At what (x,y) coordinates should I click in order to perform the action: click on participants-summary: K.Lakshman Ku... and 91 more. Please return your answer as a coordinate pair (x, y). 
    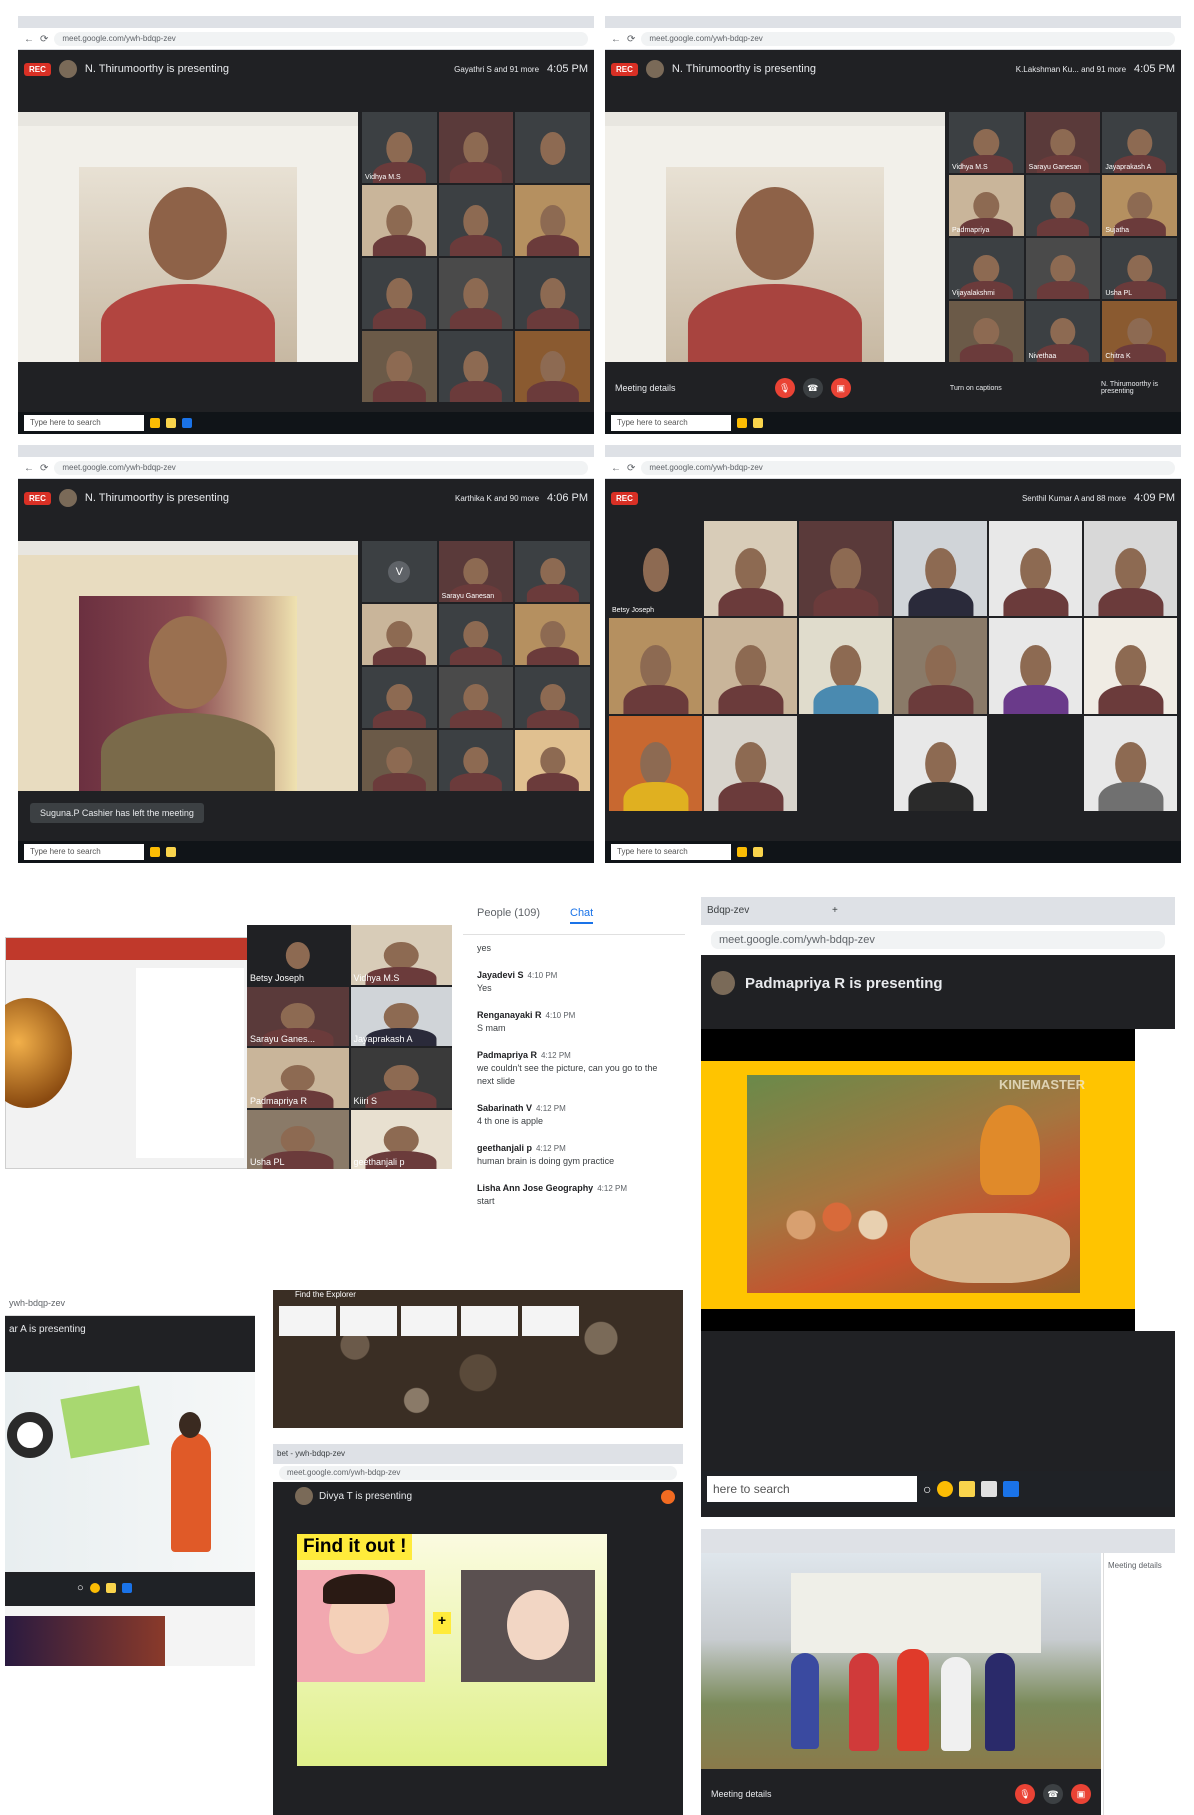
    Looking at the image, I should click on (1071, 69).